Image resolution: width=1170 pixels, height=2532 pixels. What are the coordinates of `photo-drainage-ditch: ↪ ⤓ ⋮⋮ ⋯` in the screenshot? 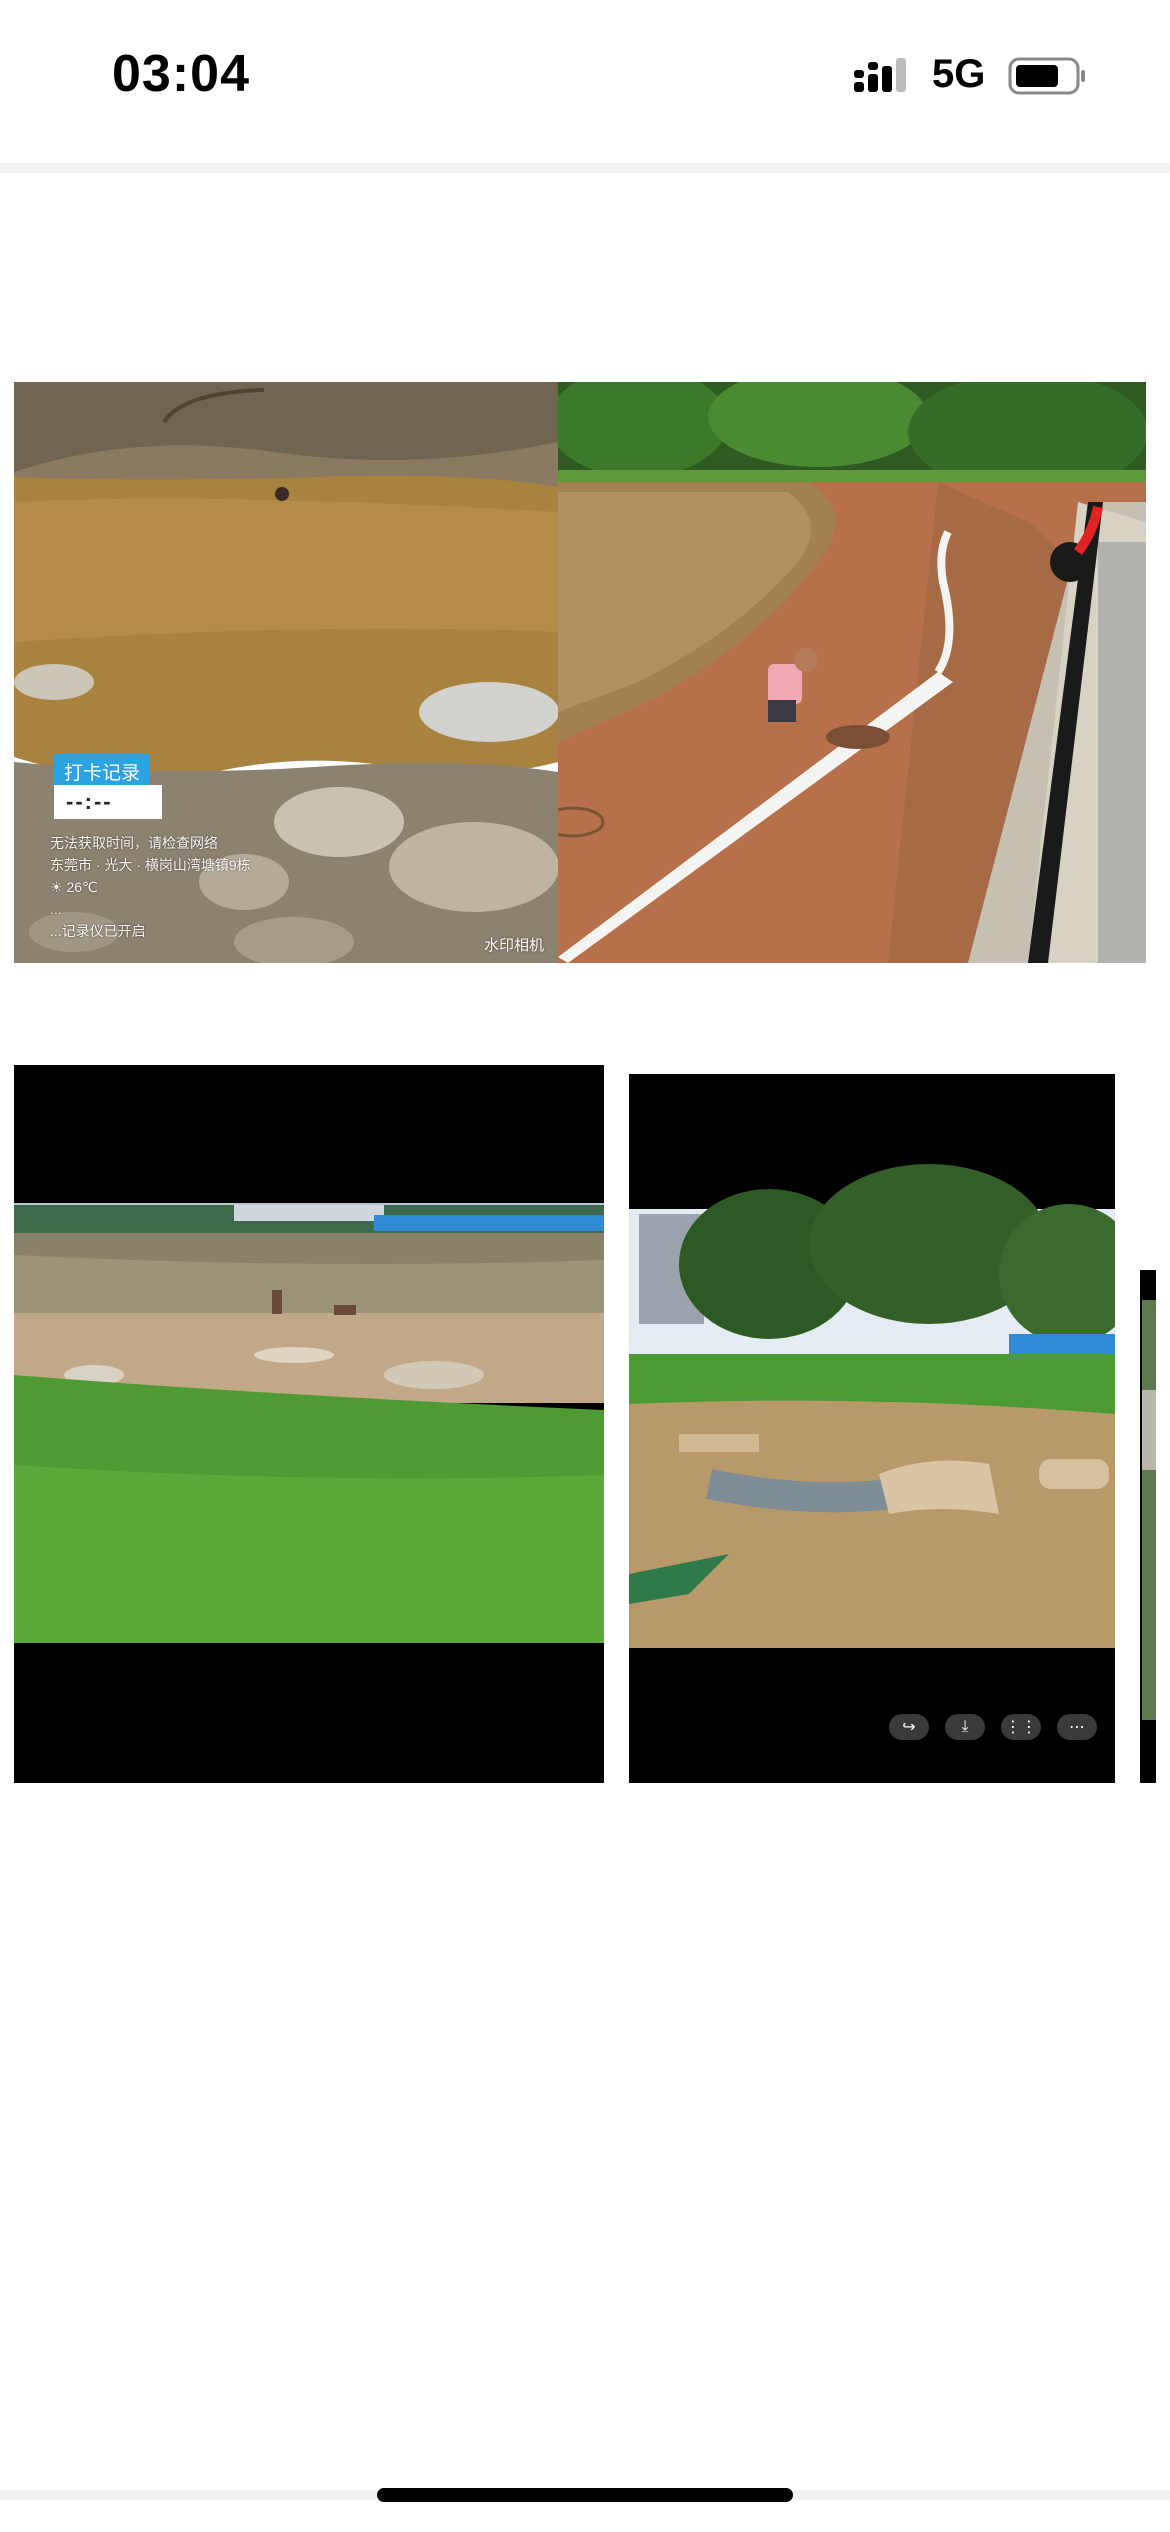 It's located at (872, 1428).